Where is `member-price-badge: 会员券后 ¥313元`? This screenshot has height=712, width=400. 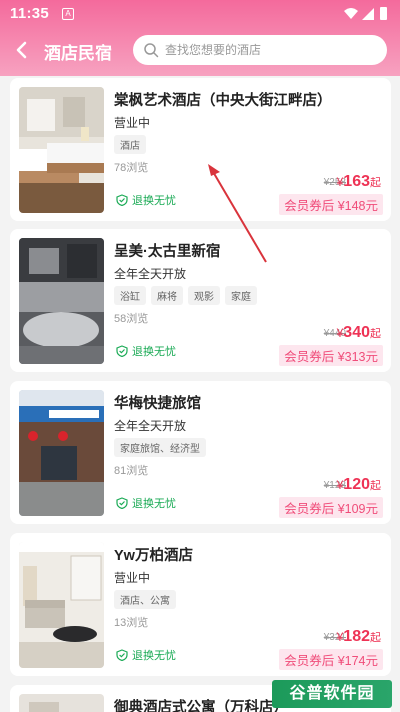
member-price-badge: 会员券后 ¥313元 is located at coordinates (331, 355).